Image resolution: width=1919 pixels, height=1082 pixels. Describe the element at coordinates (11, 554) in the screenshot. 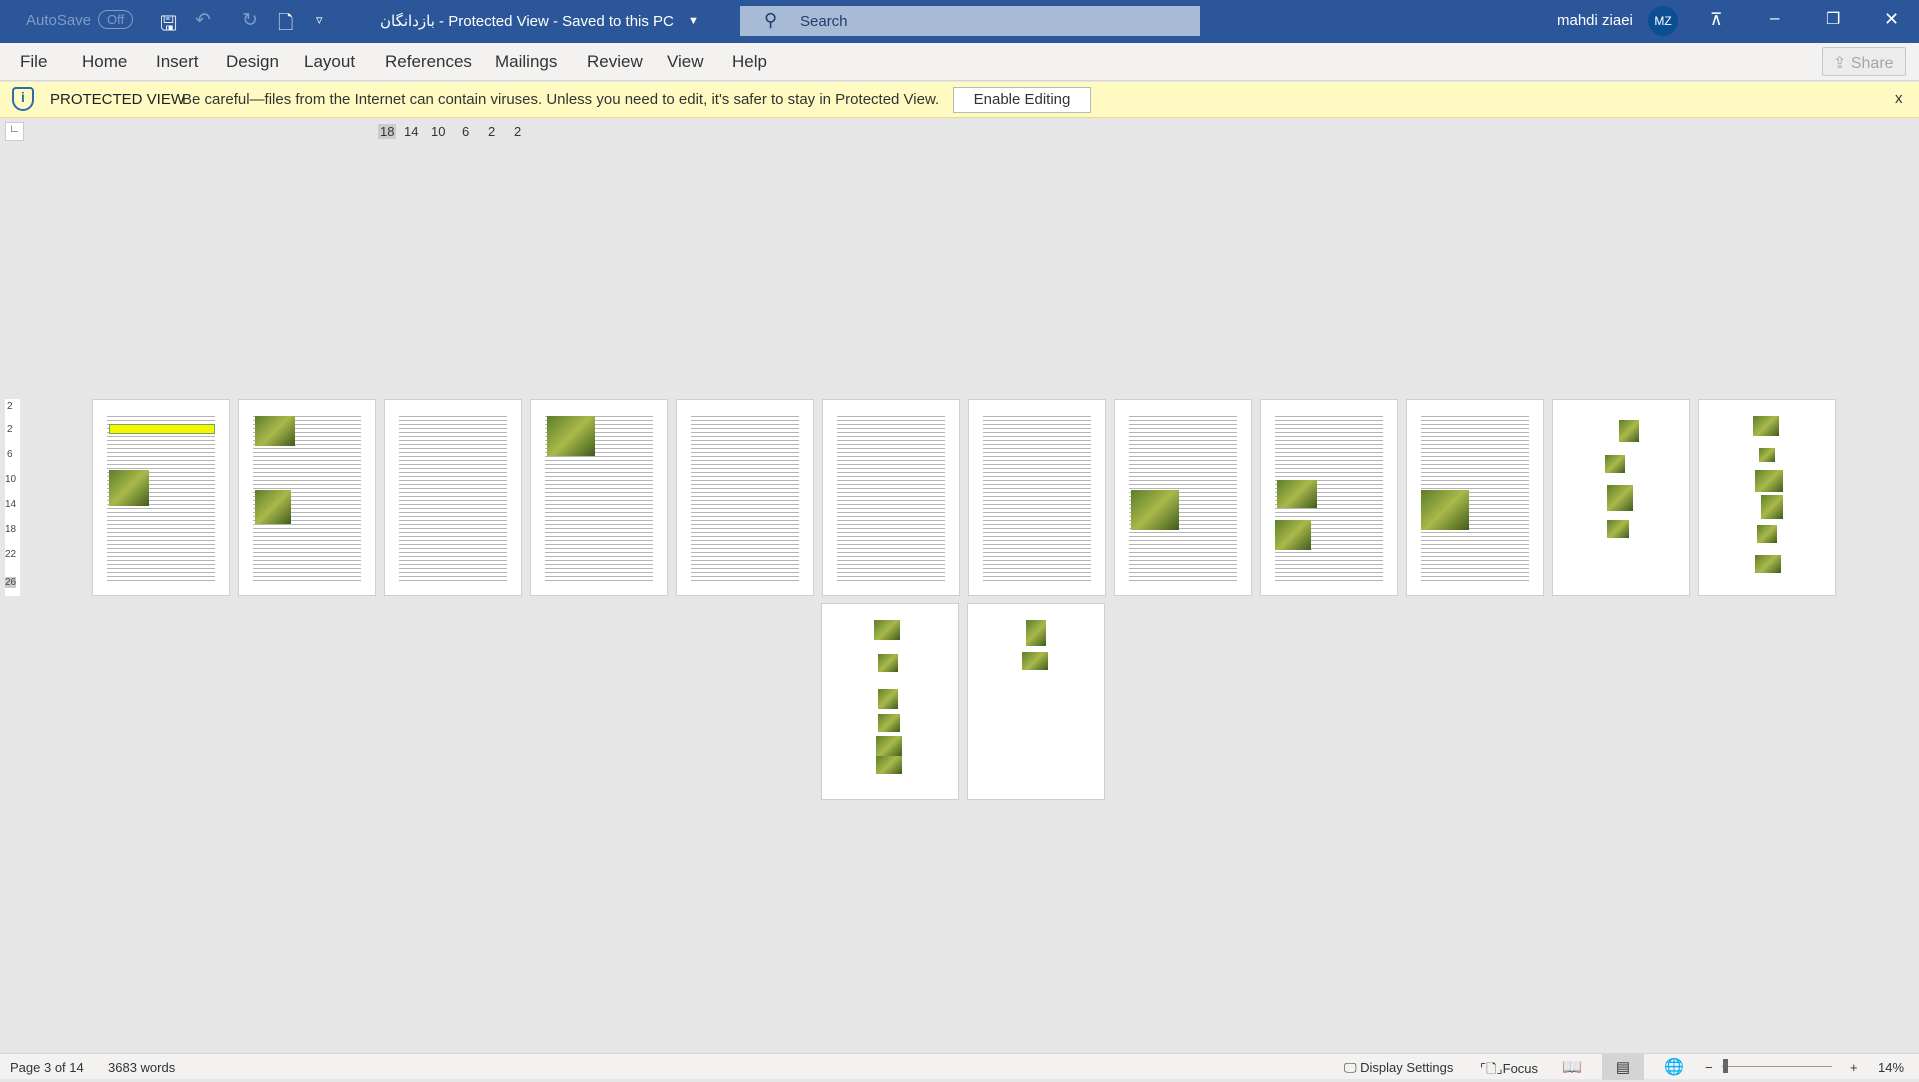

I see `ruler-tick: 22` at that location.